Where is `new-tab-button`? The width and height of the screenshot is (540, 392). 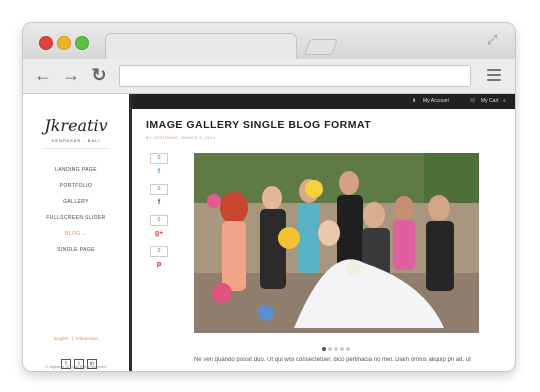 new-tab-button is located at coordinates (321, 47).